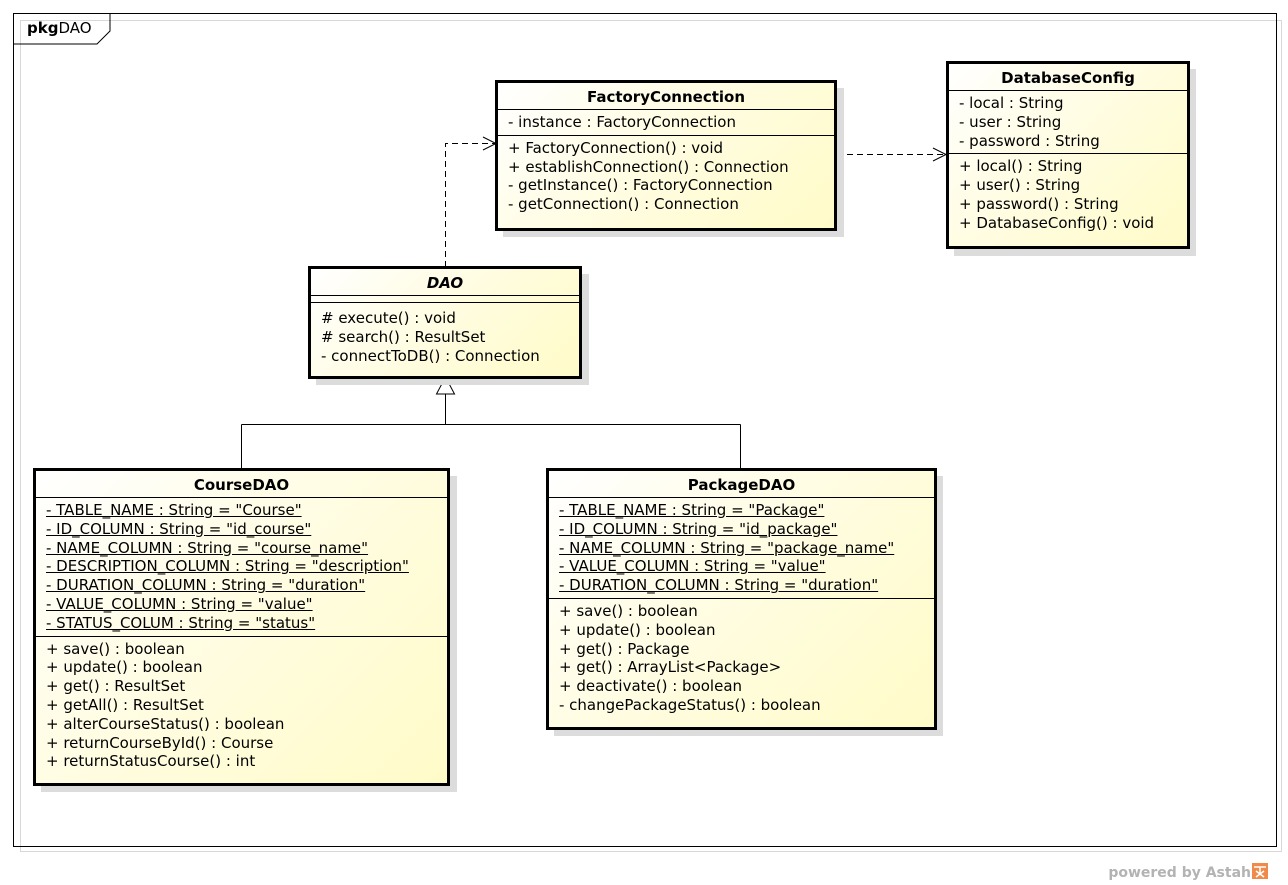 This screenshot has width=1288, height=885. What do you see at coordinates (741, 649) in the screenshot?
I see `operation: + get() : Package` at bounding box center [741, 649].